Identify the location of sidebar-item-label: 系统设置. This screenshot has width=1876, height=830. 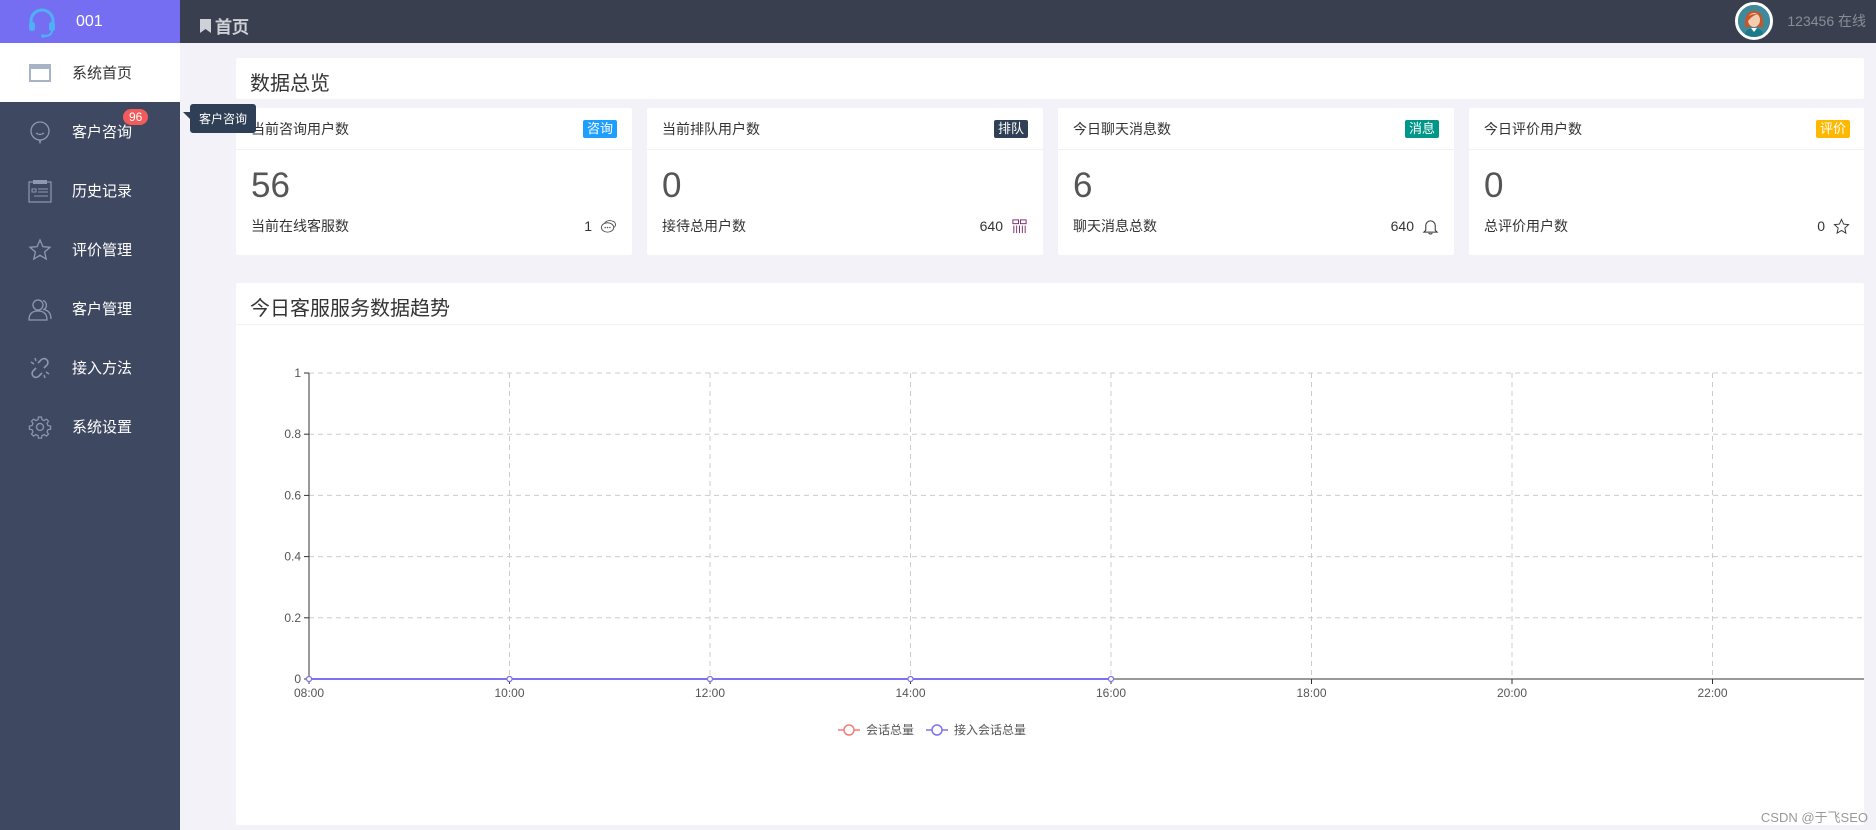
(102, 427).